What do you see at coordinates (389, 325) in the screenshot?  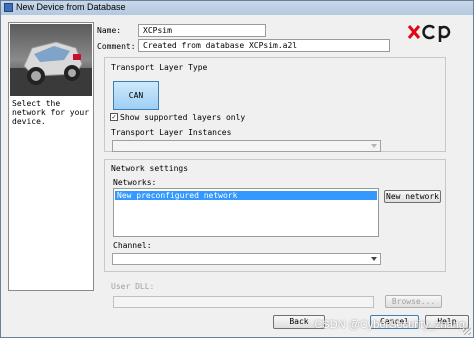 I see `watermark: CSDN @CyberSecurity_zhang` at bounding box center [389, 325].